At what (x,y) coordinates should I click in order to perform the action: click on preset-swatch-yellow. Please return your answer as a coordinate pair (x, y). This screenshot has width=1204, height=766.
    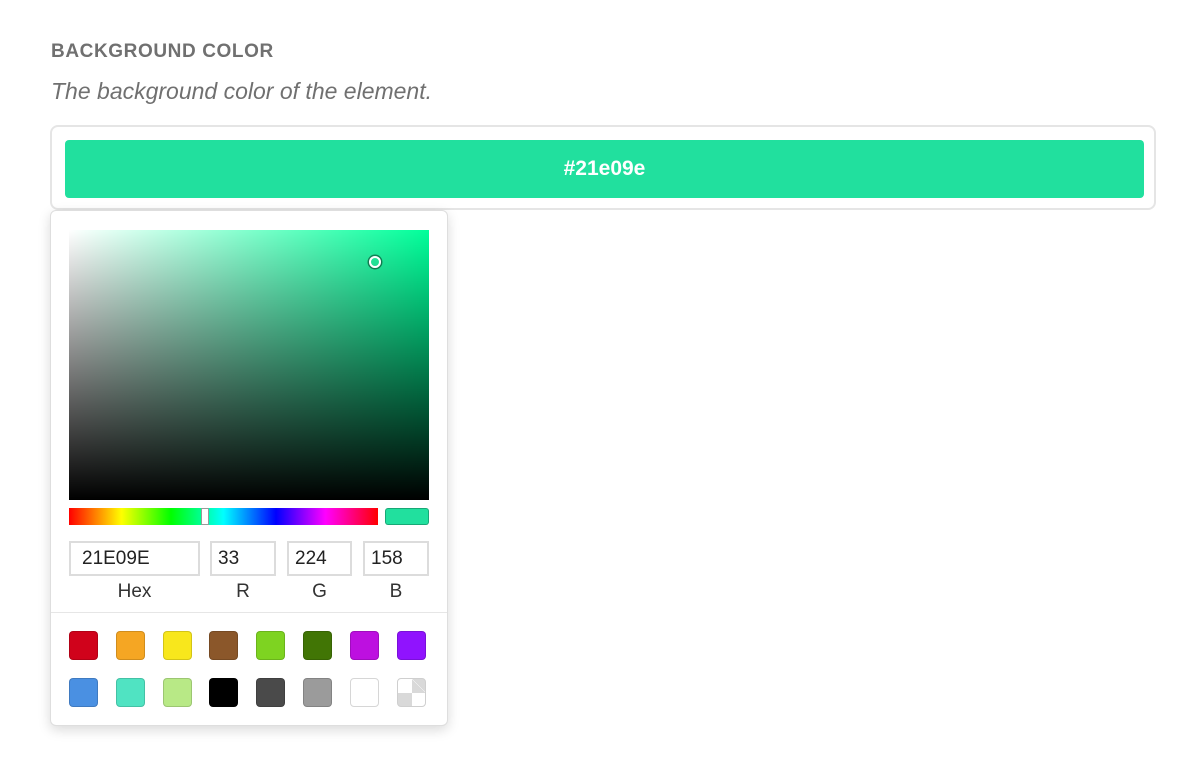
    Looking at the image, I should click on (177, 645).